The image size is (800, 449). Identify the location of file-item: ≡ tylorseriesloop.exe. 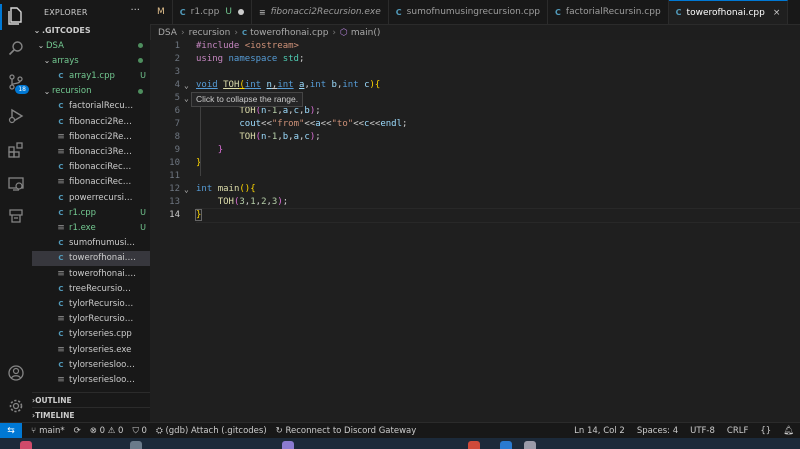
(91, 379).